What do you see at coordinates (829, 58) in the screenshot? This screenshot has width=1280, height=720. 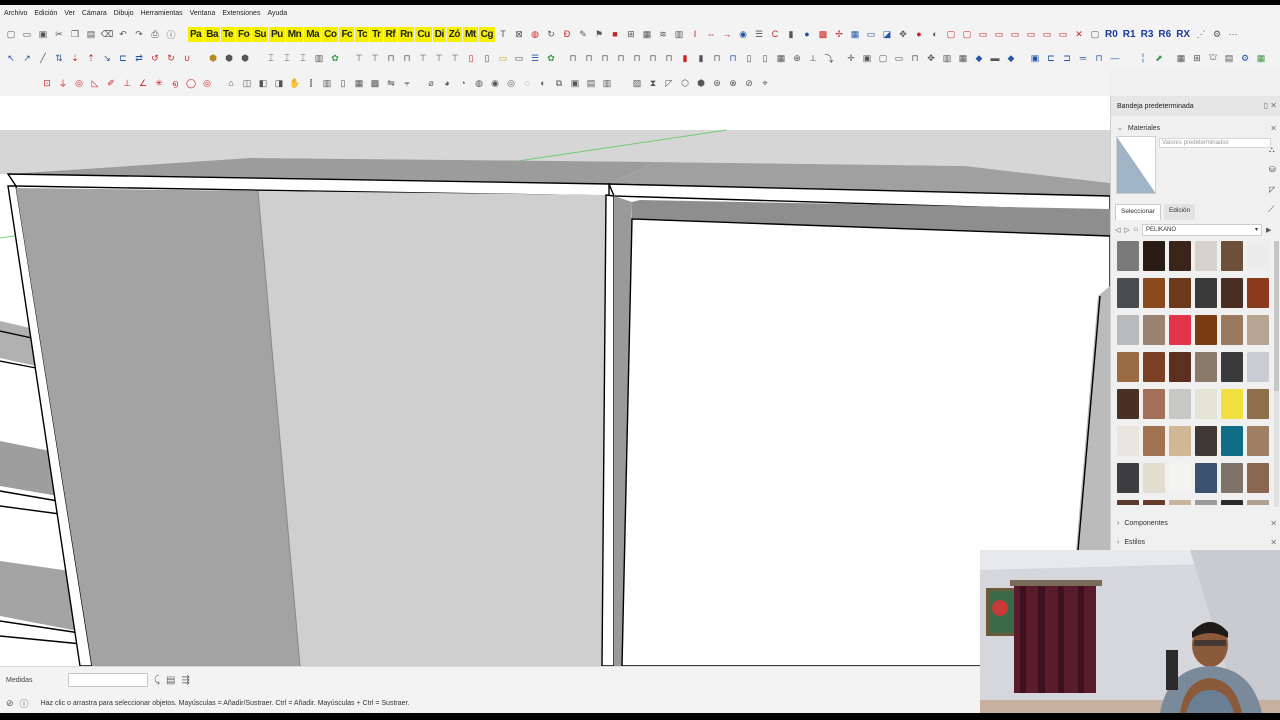 I see `hardware-icon-9: ⤵` at bounding box center [829, 58].